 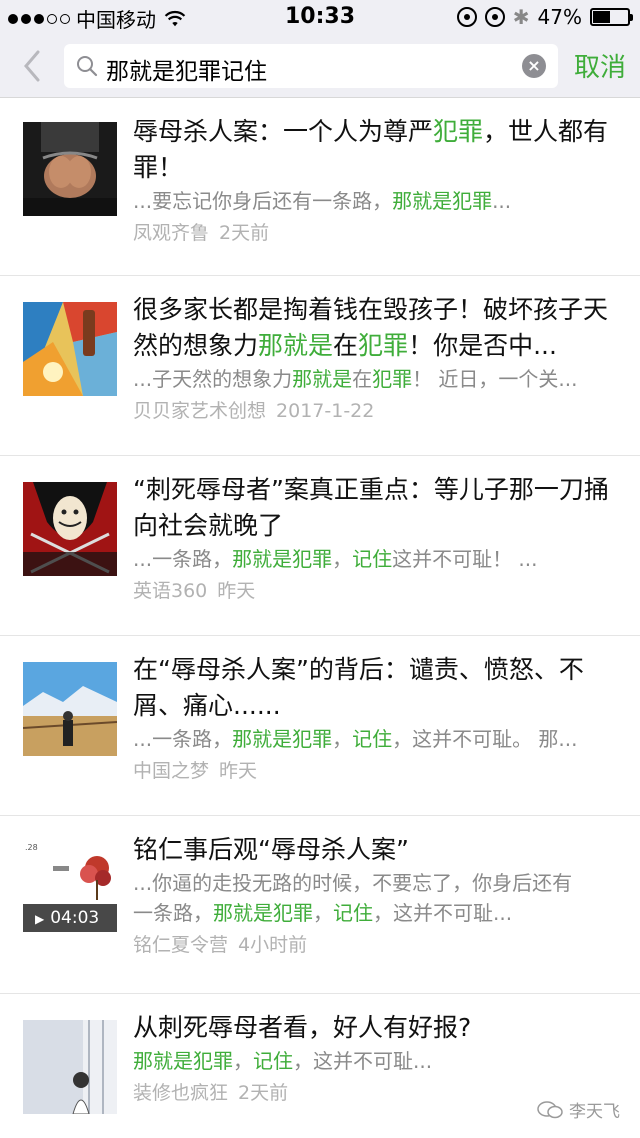 I want to click on battery-icon, so click(x=611, y=17).